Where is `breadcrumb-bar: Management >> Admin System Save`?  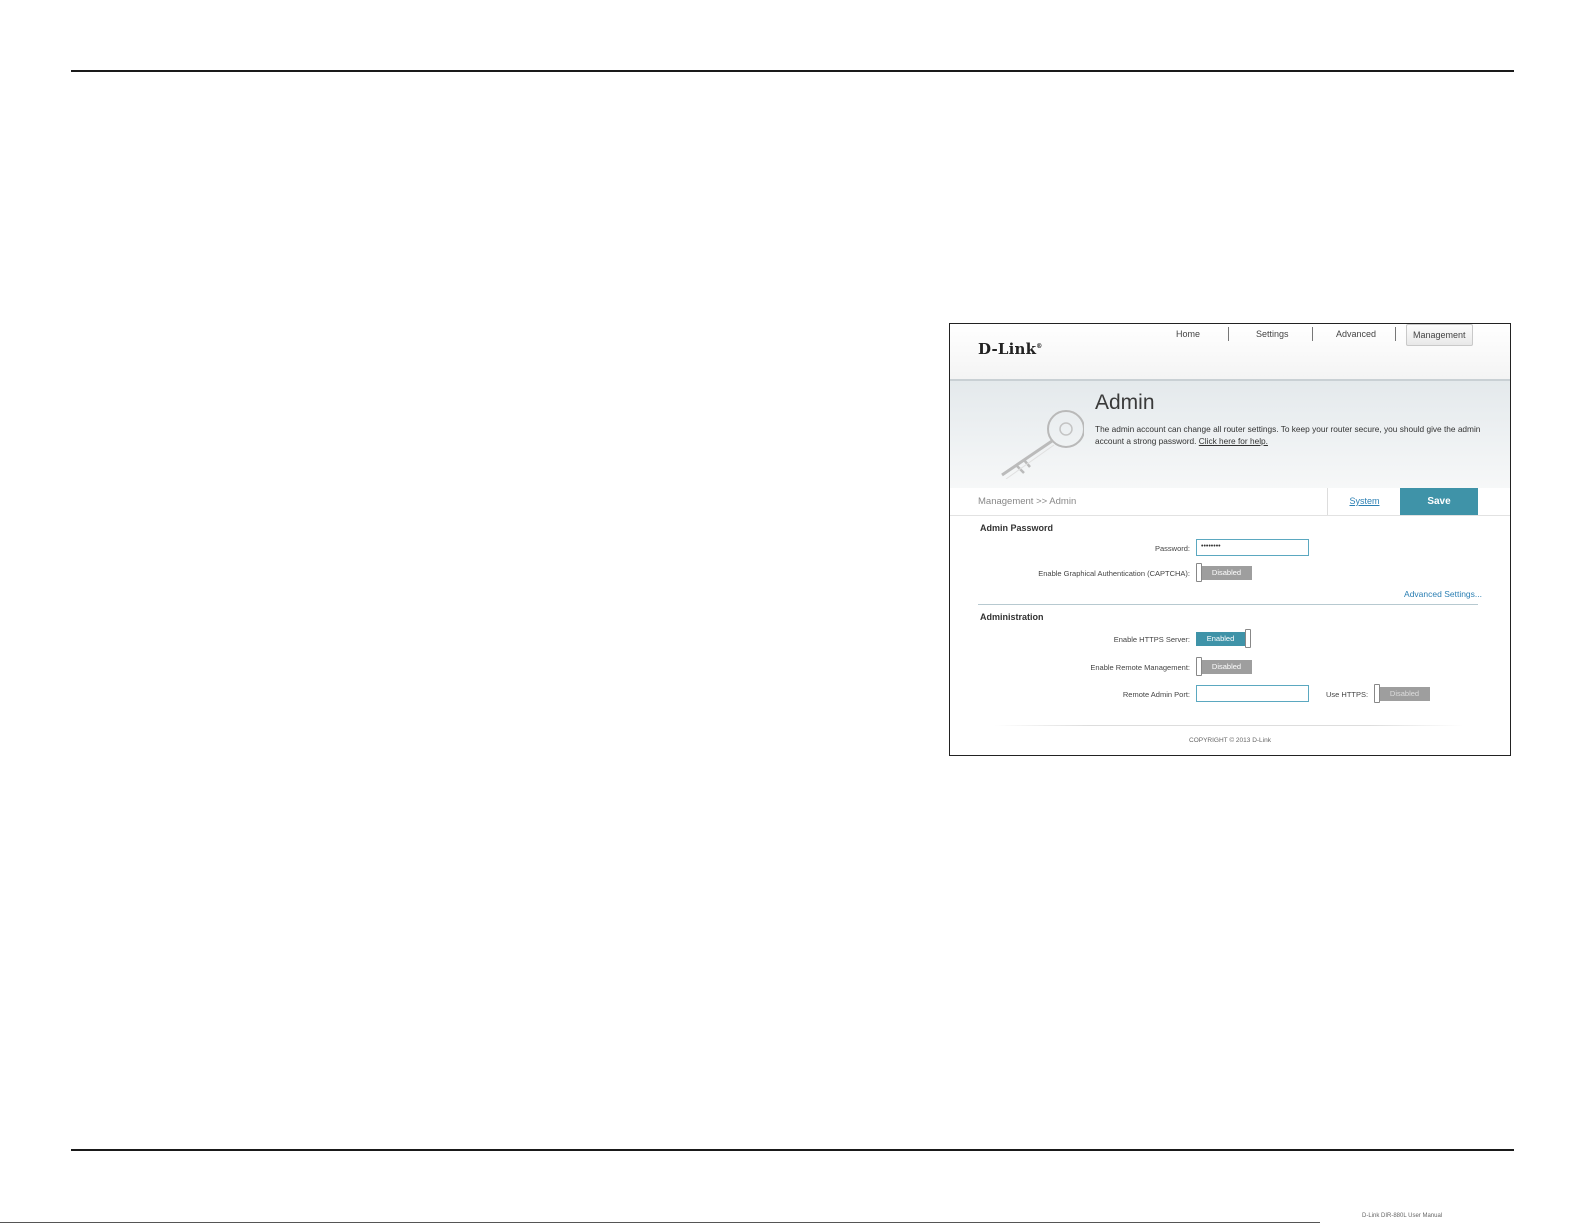
breadcrumb-bar: Management >> Admin System Save is located at coordinates (1230, 502).